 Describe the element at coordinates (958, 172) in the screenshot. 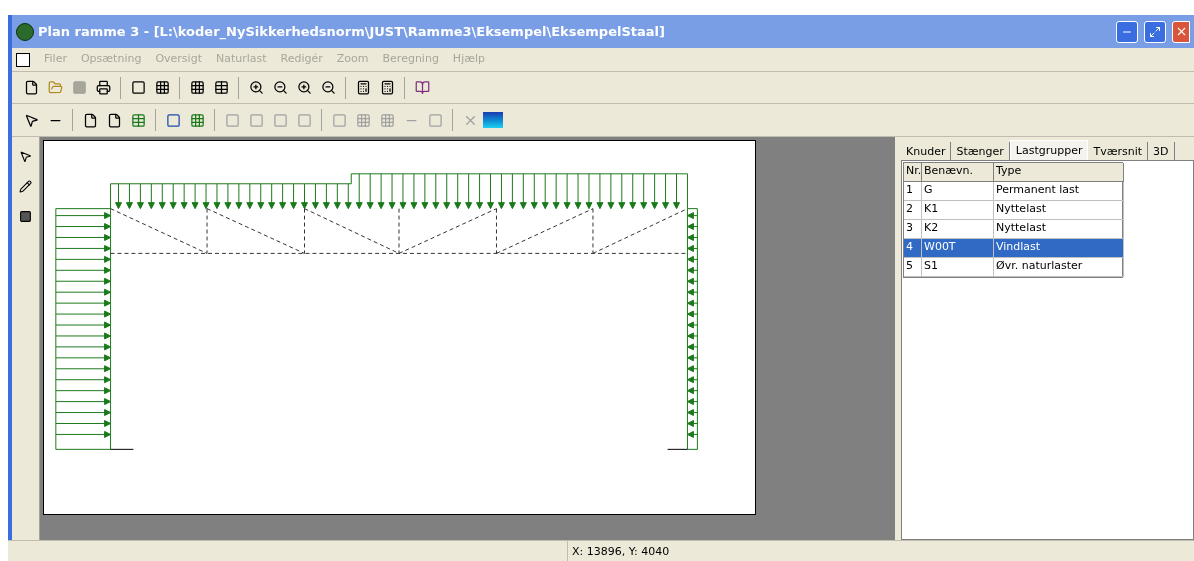

I see `column-header: Benævn.` at that location.